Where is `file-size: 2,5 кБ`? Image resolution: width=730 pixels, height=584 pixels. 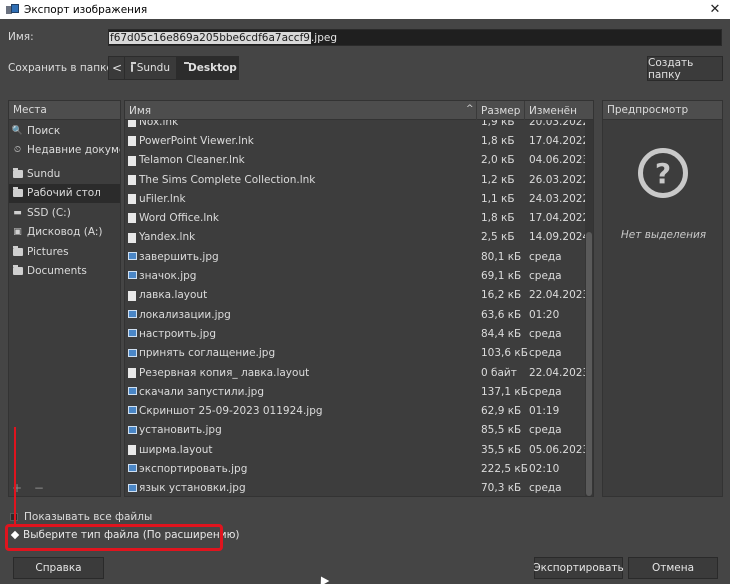
file-size: 2,5 кБ is located at coordinates (498, 237).